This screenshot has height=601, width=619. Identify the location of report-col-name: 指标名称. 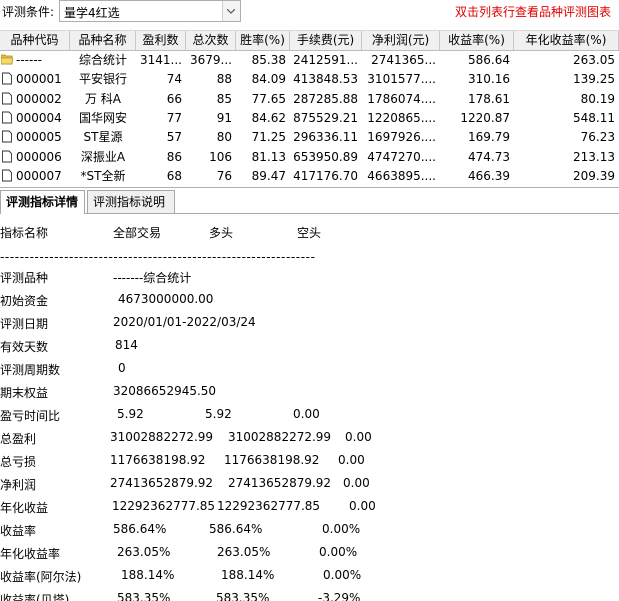
(24, 233).